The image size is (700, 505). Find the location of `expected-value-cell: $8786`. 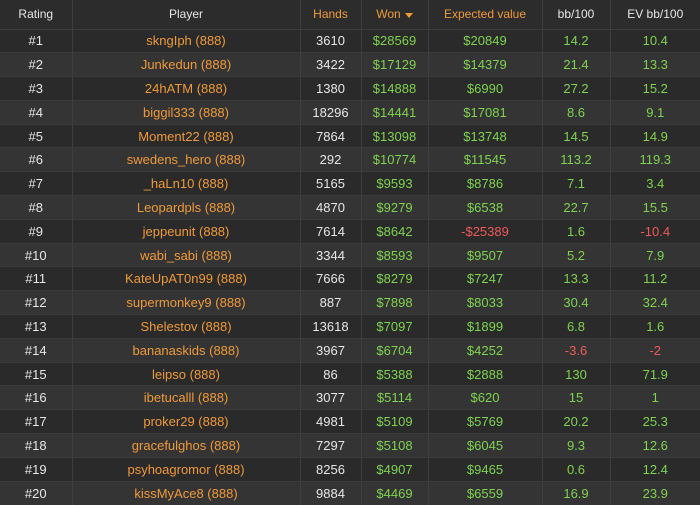

expected-value-cell: $8786 is located at coordinates (485, 183).